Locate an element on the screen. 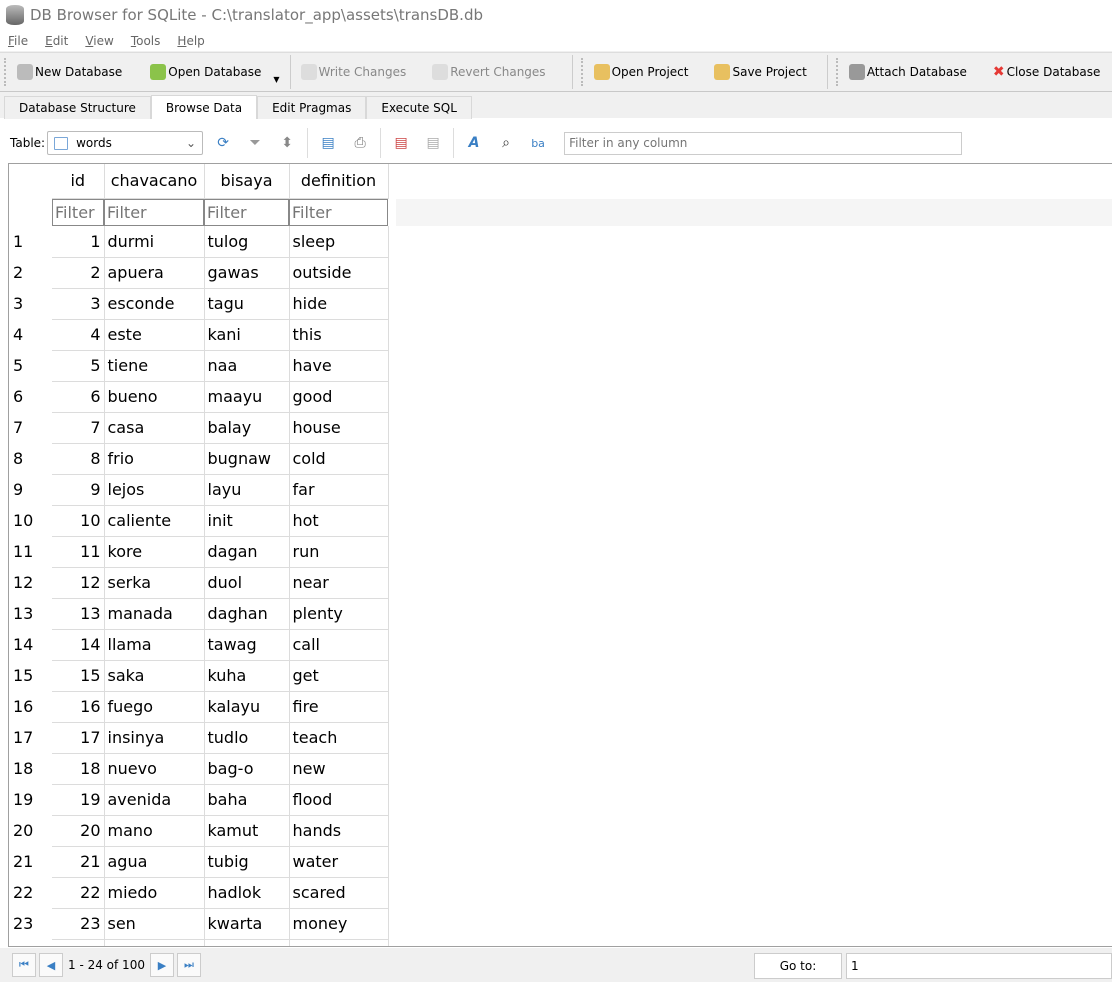  cell-definition: call is located at coordinates (339, 645).